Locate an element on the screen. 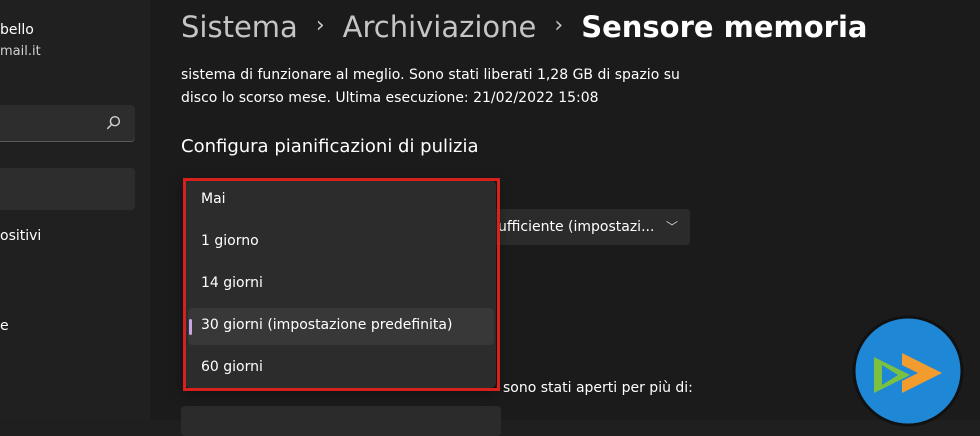 The width and height of the screenshot is (980, 436). sidebar-item-selected is located at coordinates (67, 189).